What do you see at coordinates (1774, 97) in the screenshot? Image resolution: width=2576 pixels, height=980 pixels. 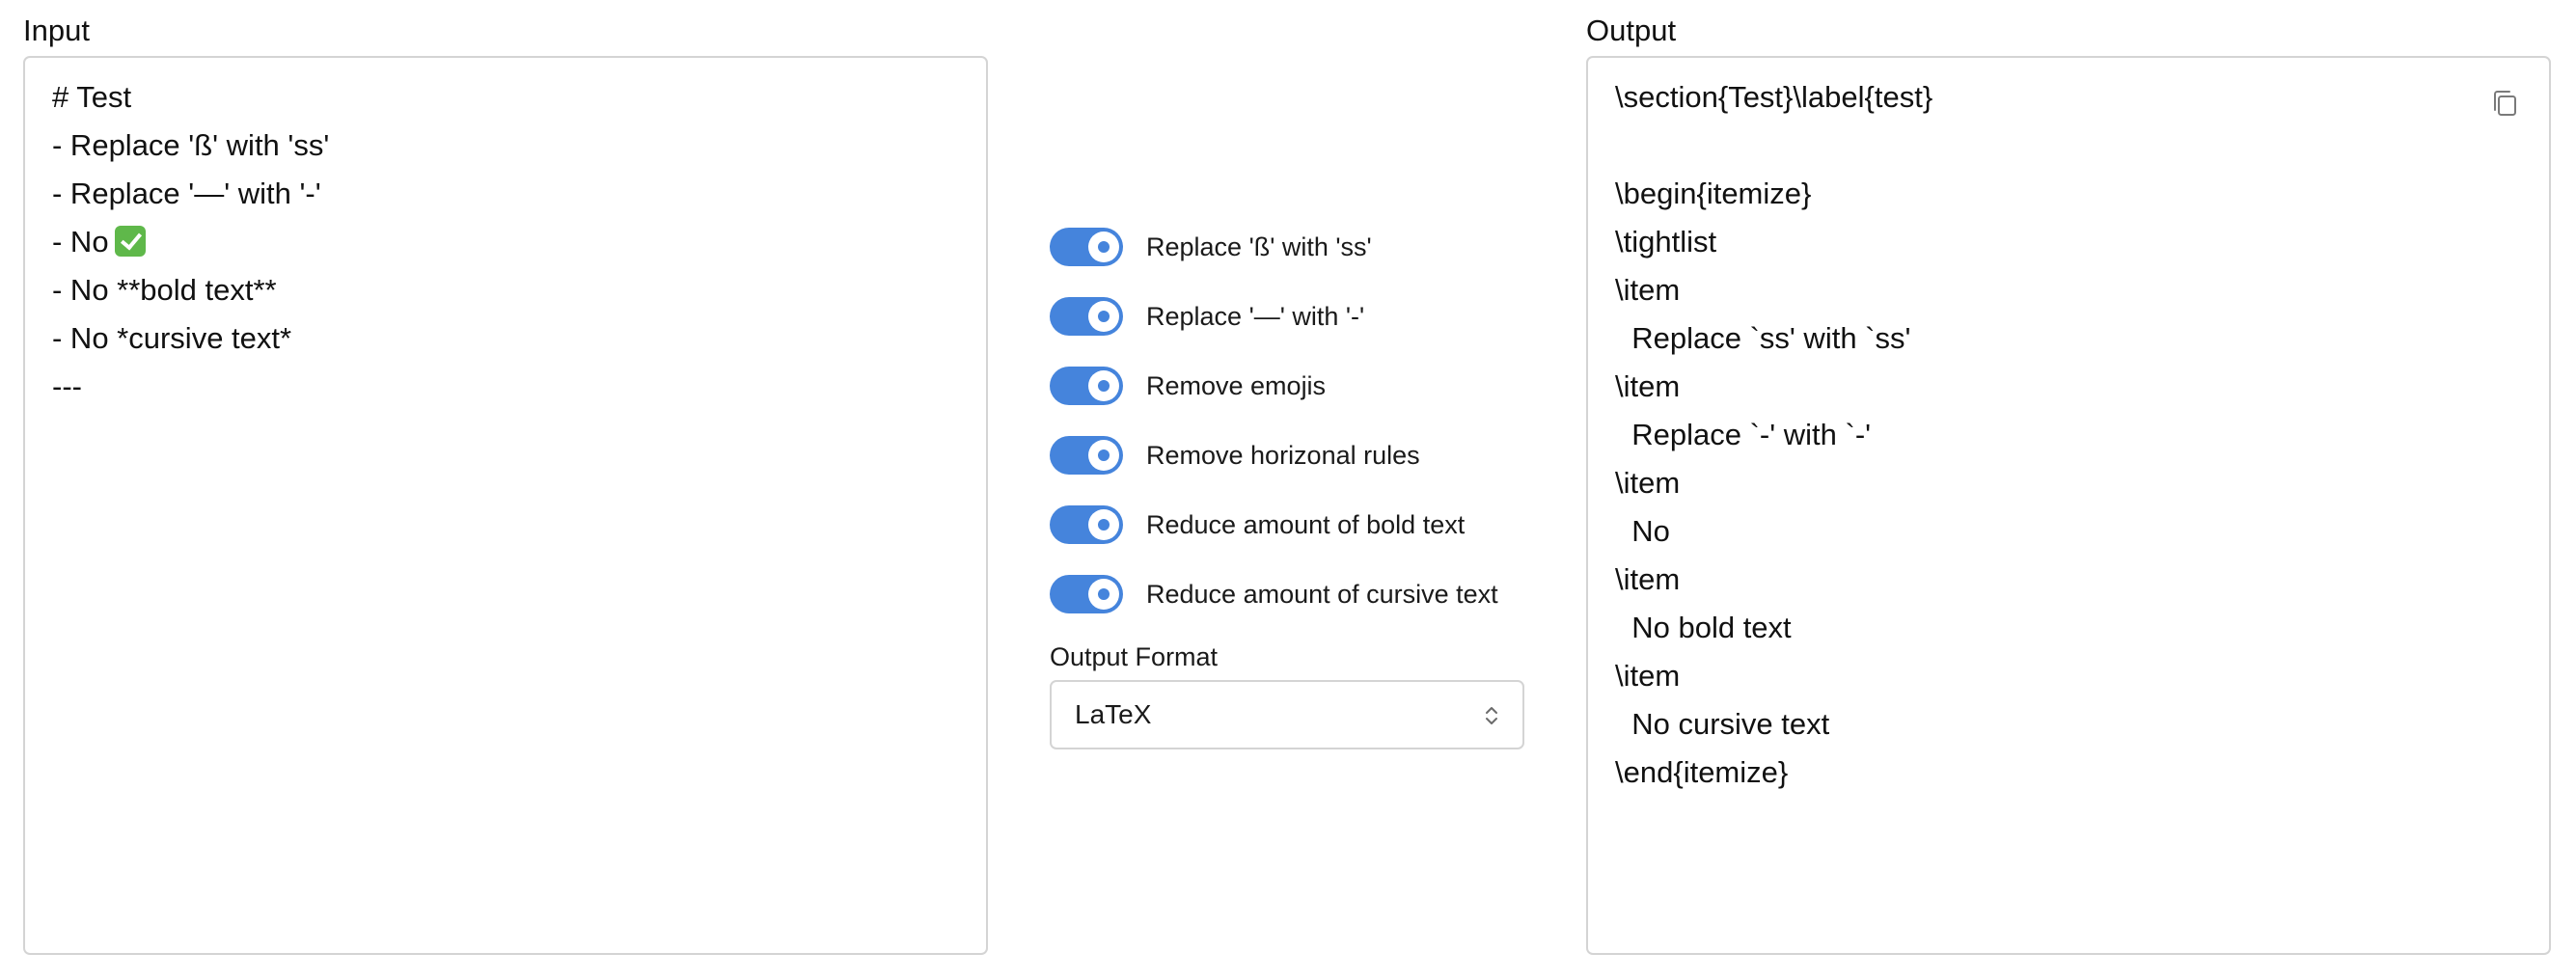 I see `output-line: \section{Test}\label{test}` at bounding box center [1774, 97].